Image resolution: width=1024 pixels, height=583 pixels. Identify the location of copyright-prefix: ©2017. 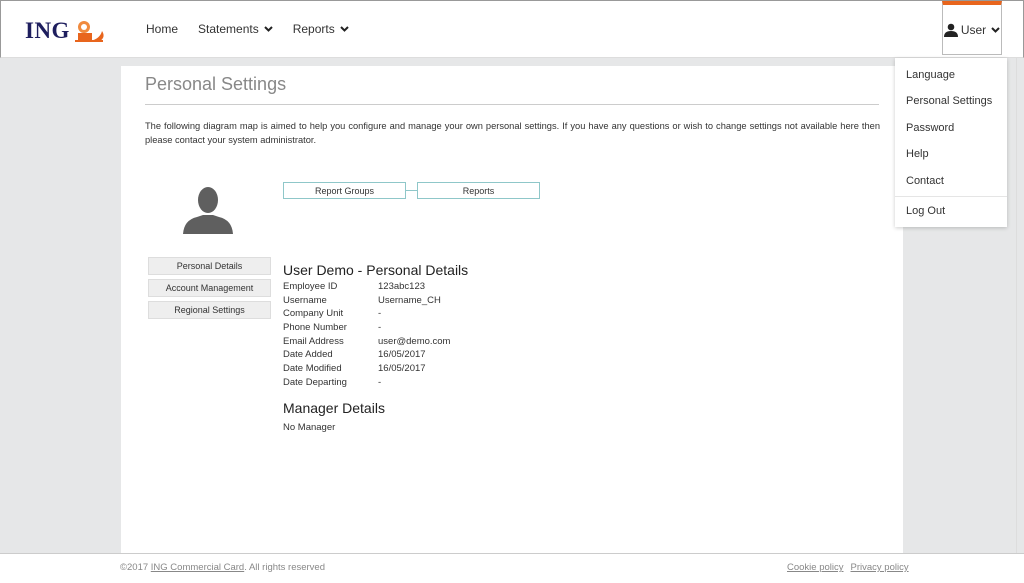
(135, 567).